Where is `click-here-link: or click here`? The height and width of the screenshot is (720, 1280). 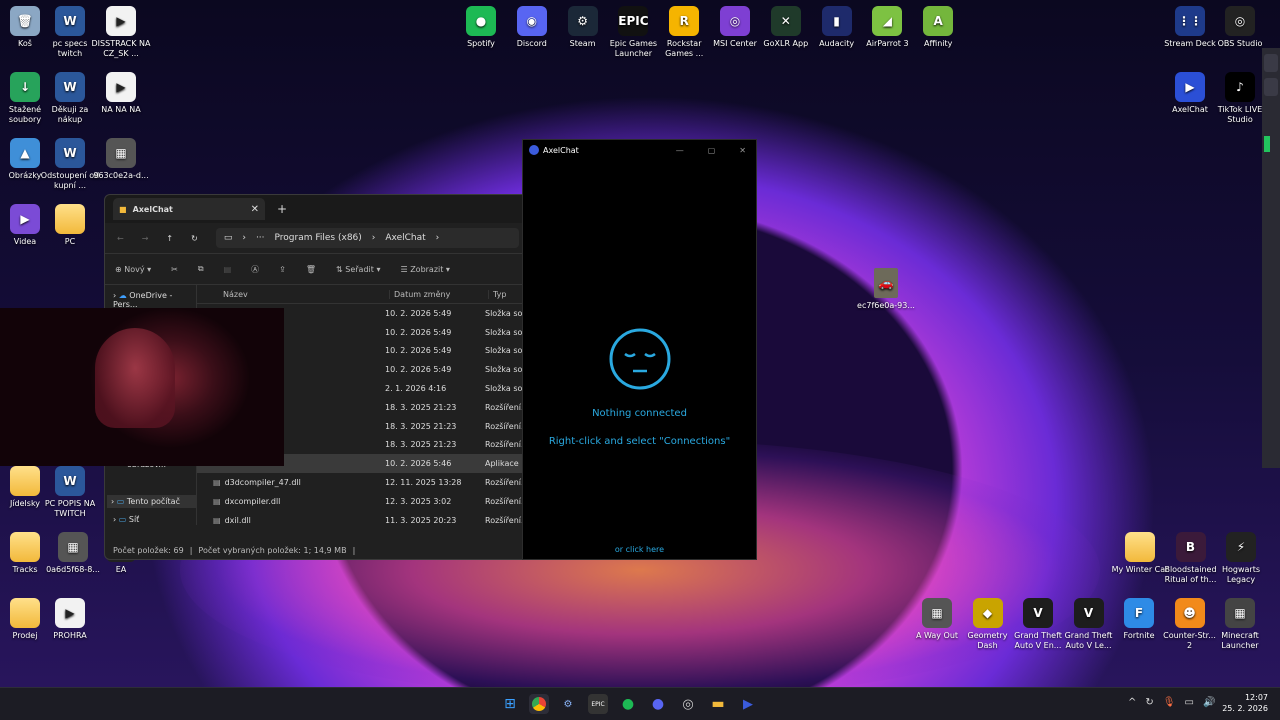 click-here-link: or click here is located at coordinates (639, 549).